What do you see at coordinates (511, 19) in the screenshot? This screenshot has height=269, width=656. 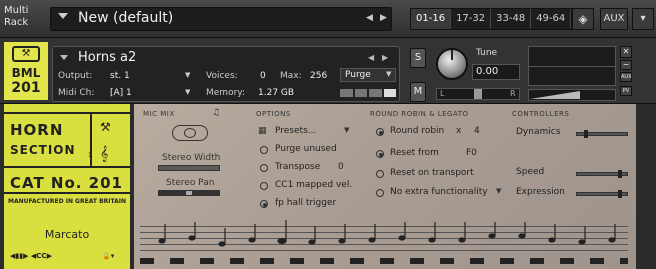 I see `tab-33-48: 33-48` at bounding box center [511, 19].